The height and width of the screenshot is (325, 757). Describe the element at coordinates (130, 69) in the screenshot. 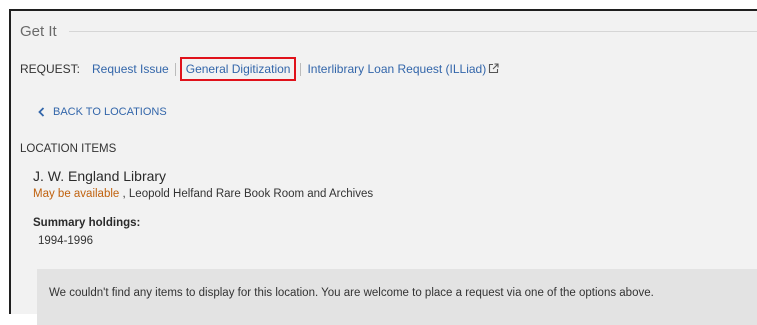

I see `request-issue-link: Request Issue` at that location.